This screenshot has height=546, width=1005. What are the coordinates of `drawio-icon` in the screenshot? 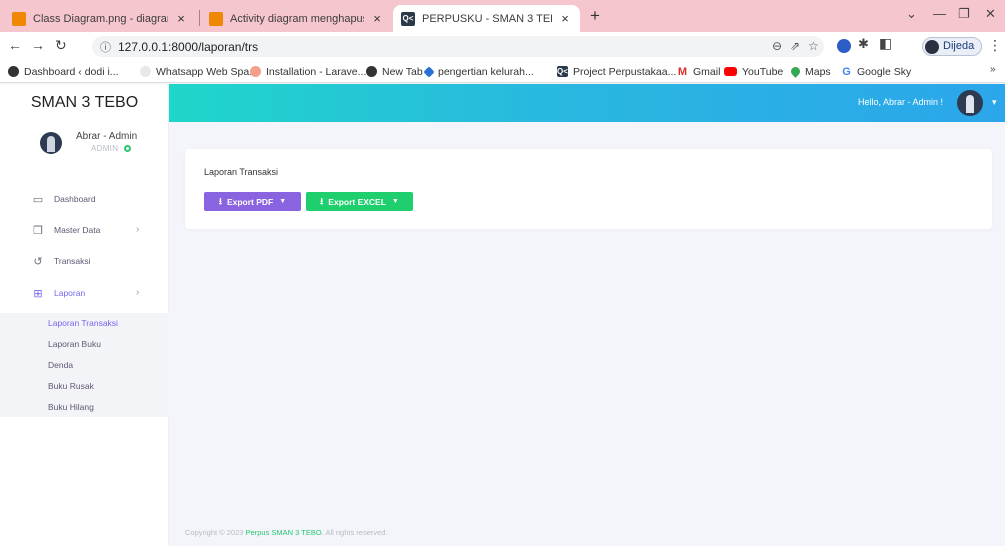 It's located at (216, 18).